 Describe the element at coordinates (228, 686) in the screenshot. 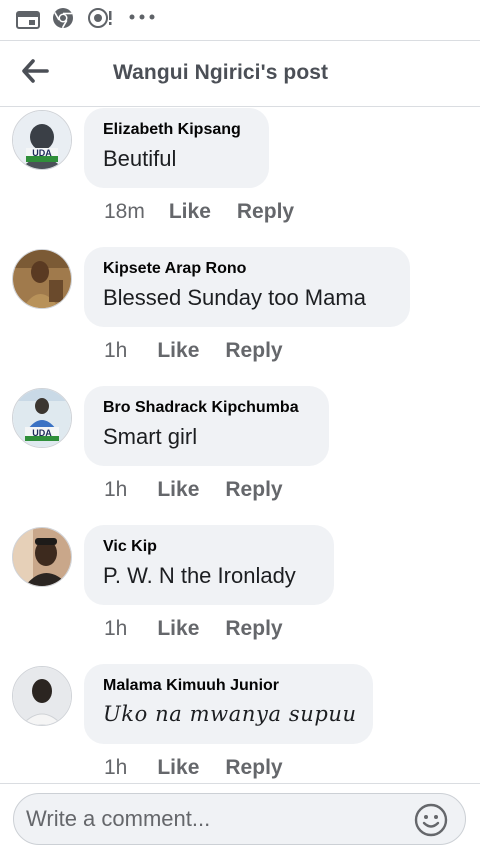

I see `comment-author: Malama Kimuuh Junior` at that location.